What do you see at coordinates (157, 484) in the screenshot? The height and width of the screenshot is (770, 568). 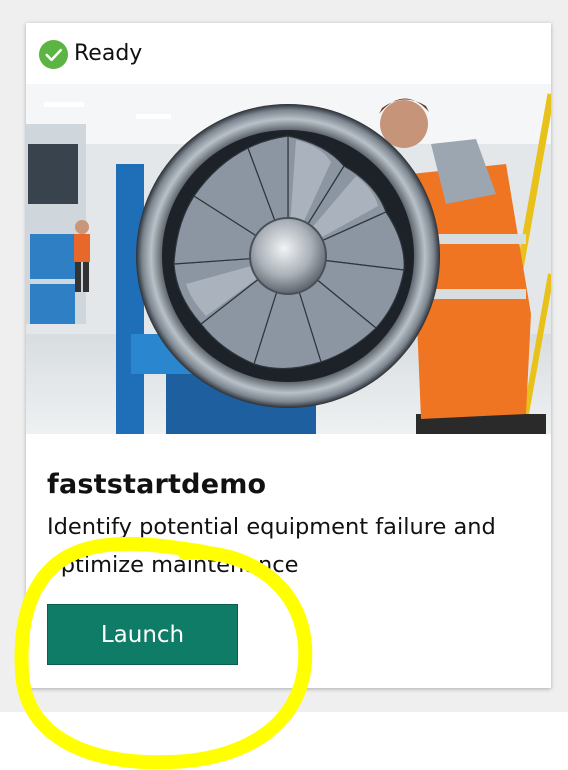 I see `app-title: faststartdemo` at bounding box center [157, 484].